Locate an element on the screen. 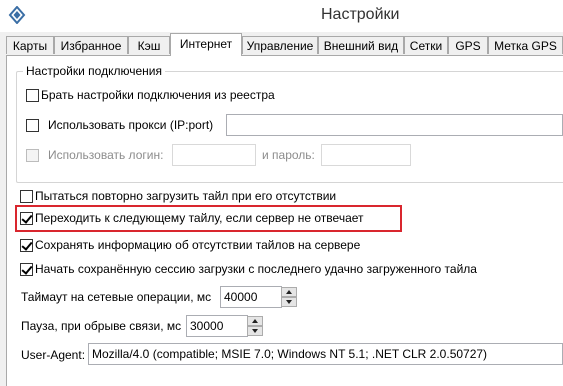 The width and height of the screenshot is (563, 386). tab-appearance: Внешний вид is located at coordinates (361, 45).